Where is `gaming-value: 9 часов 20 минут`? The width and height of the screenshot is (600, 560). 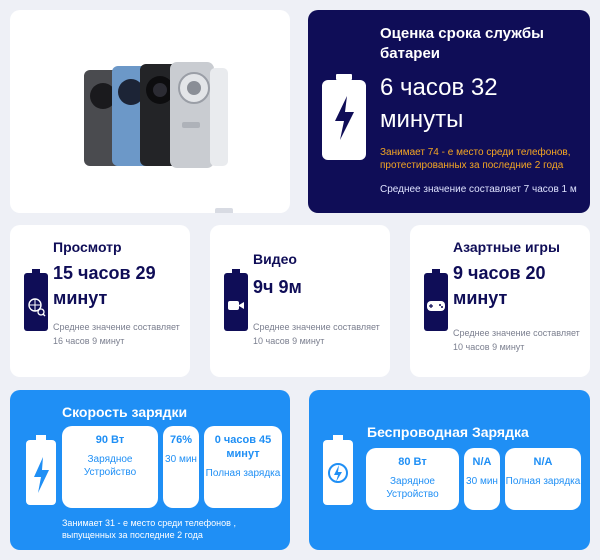 gaming-value: 9 часов 20 минут is located at coordinates (499, 285).